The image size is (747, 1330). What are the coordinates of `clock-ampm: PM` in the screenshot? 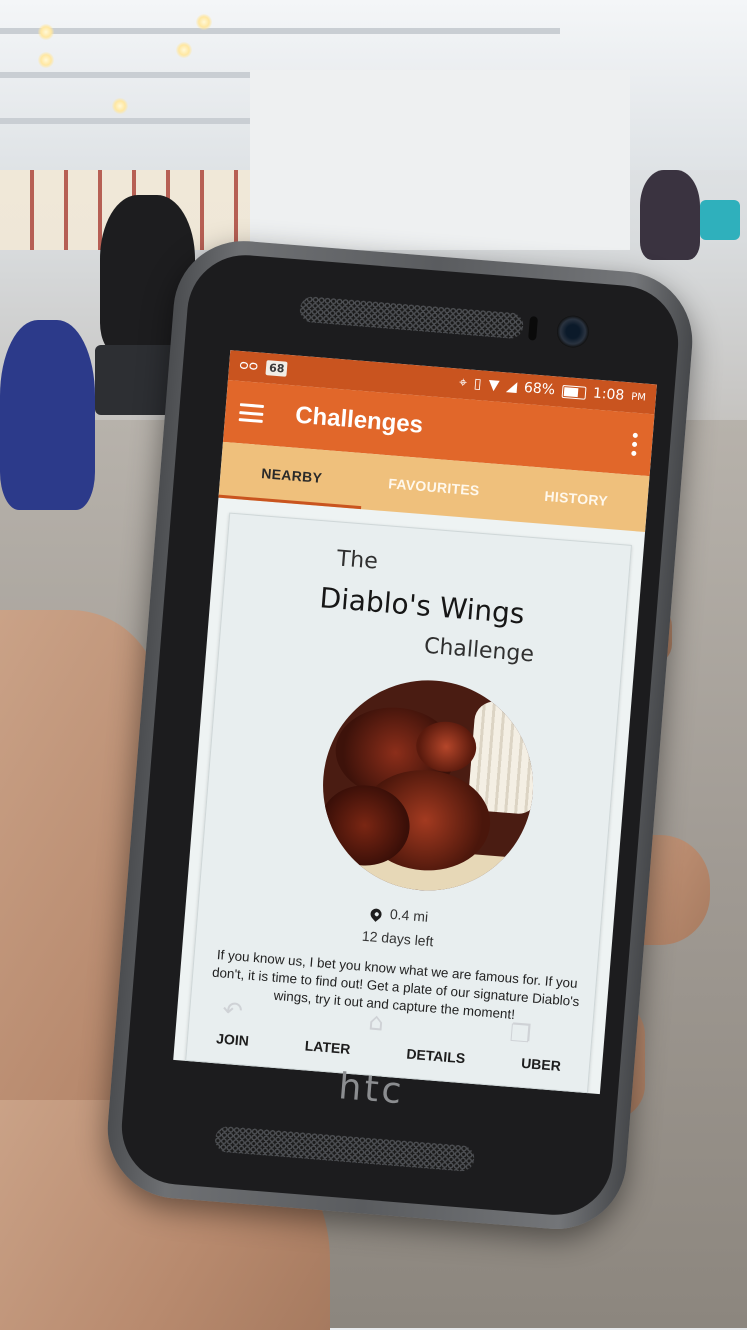 It's located at (638, 397).